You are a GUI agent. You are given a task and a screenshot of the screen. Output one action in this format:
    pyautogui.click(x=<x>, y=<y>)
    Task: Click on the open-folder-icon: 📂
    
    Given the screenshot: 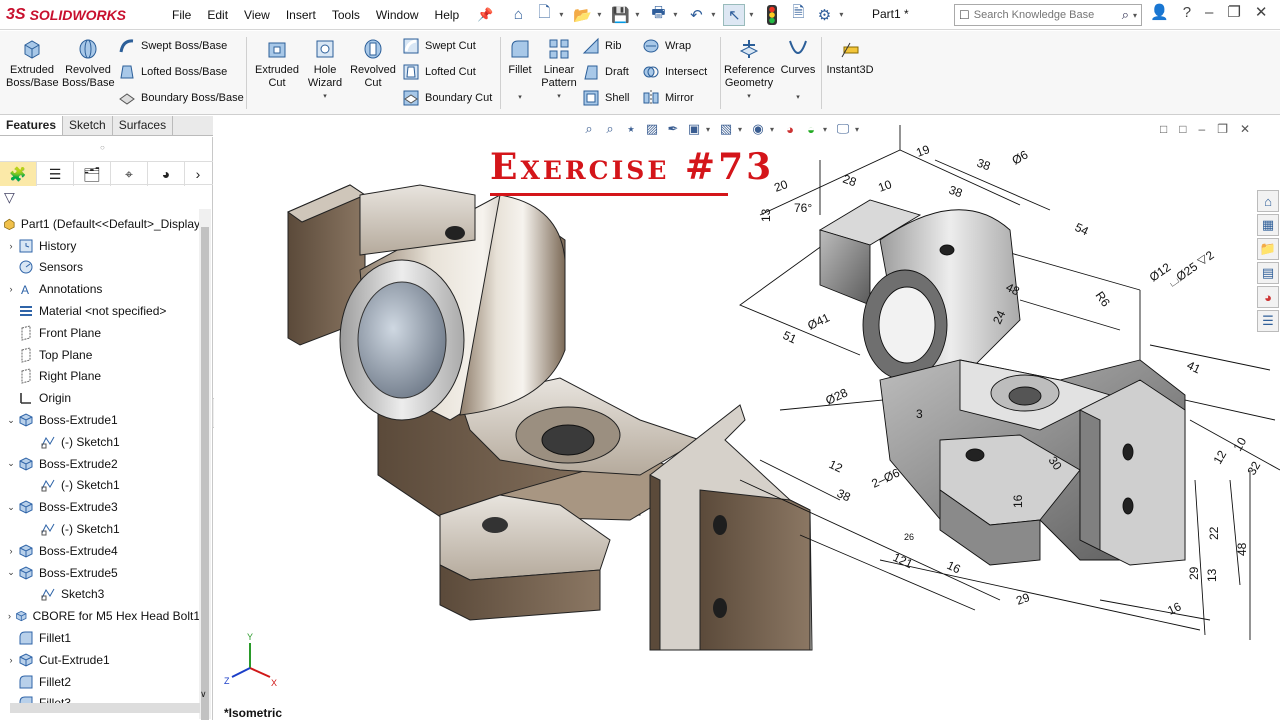 What is the action you would take?
    pyautogui.click(x=582, y=15)
    